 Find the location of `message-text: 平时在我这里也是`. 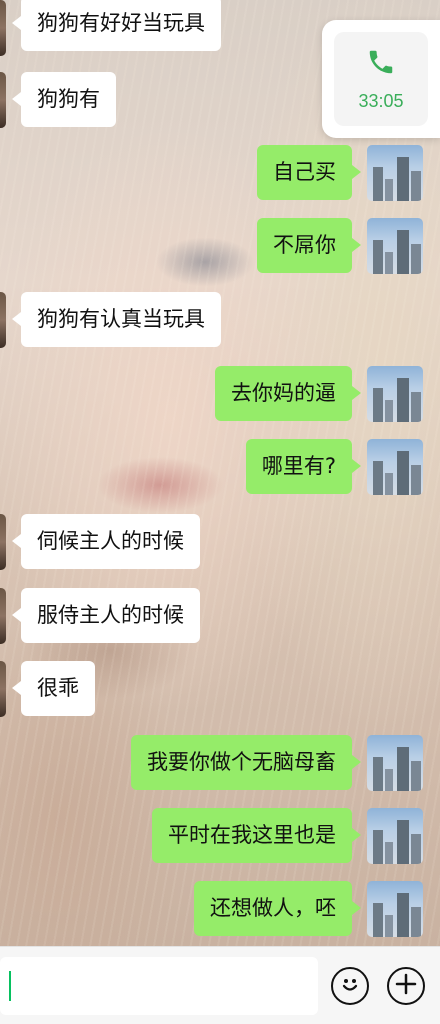

message-text: 平时在我这里也是 is located at coordinates (252, 835).